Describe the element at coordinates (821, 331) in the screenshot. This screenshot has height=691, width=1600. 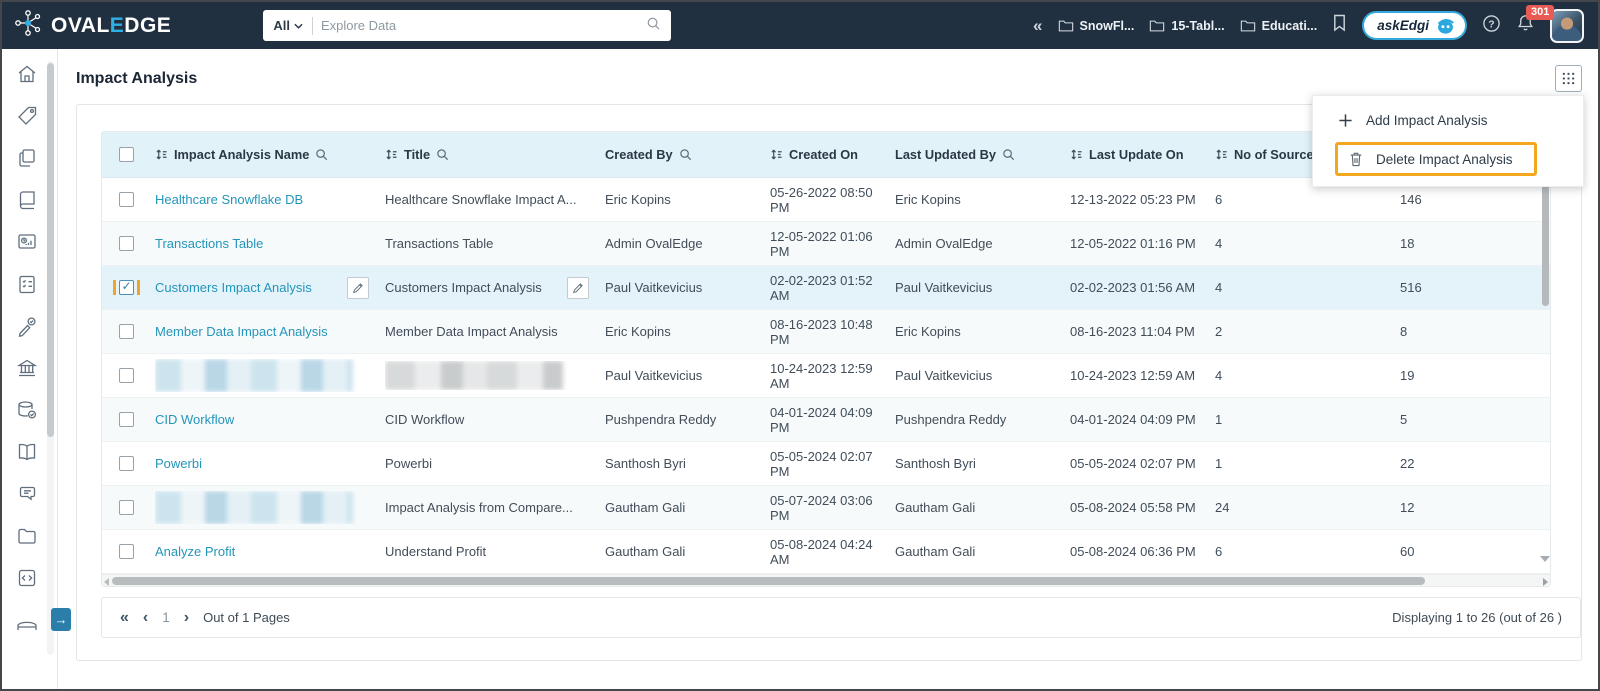
I see `row-created_on: 08-16-2023 10:48 PM` at that location.